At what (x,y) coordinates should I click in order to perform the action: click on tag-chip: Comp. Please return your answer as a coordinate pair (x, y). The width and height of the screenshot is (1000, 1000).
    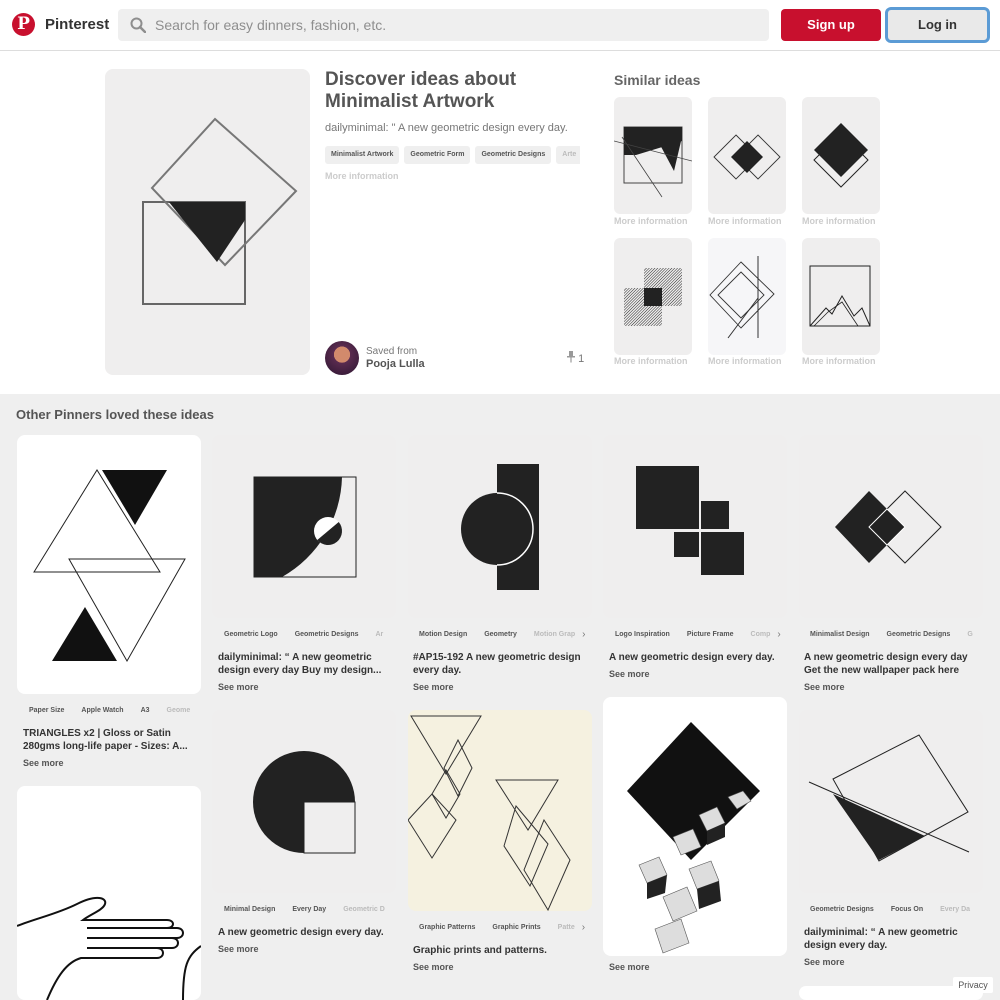
    Looking at the image, I should click on (760, 635).